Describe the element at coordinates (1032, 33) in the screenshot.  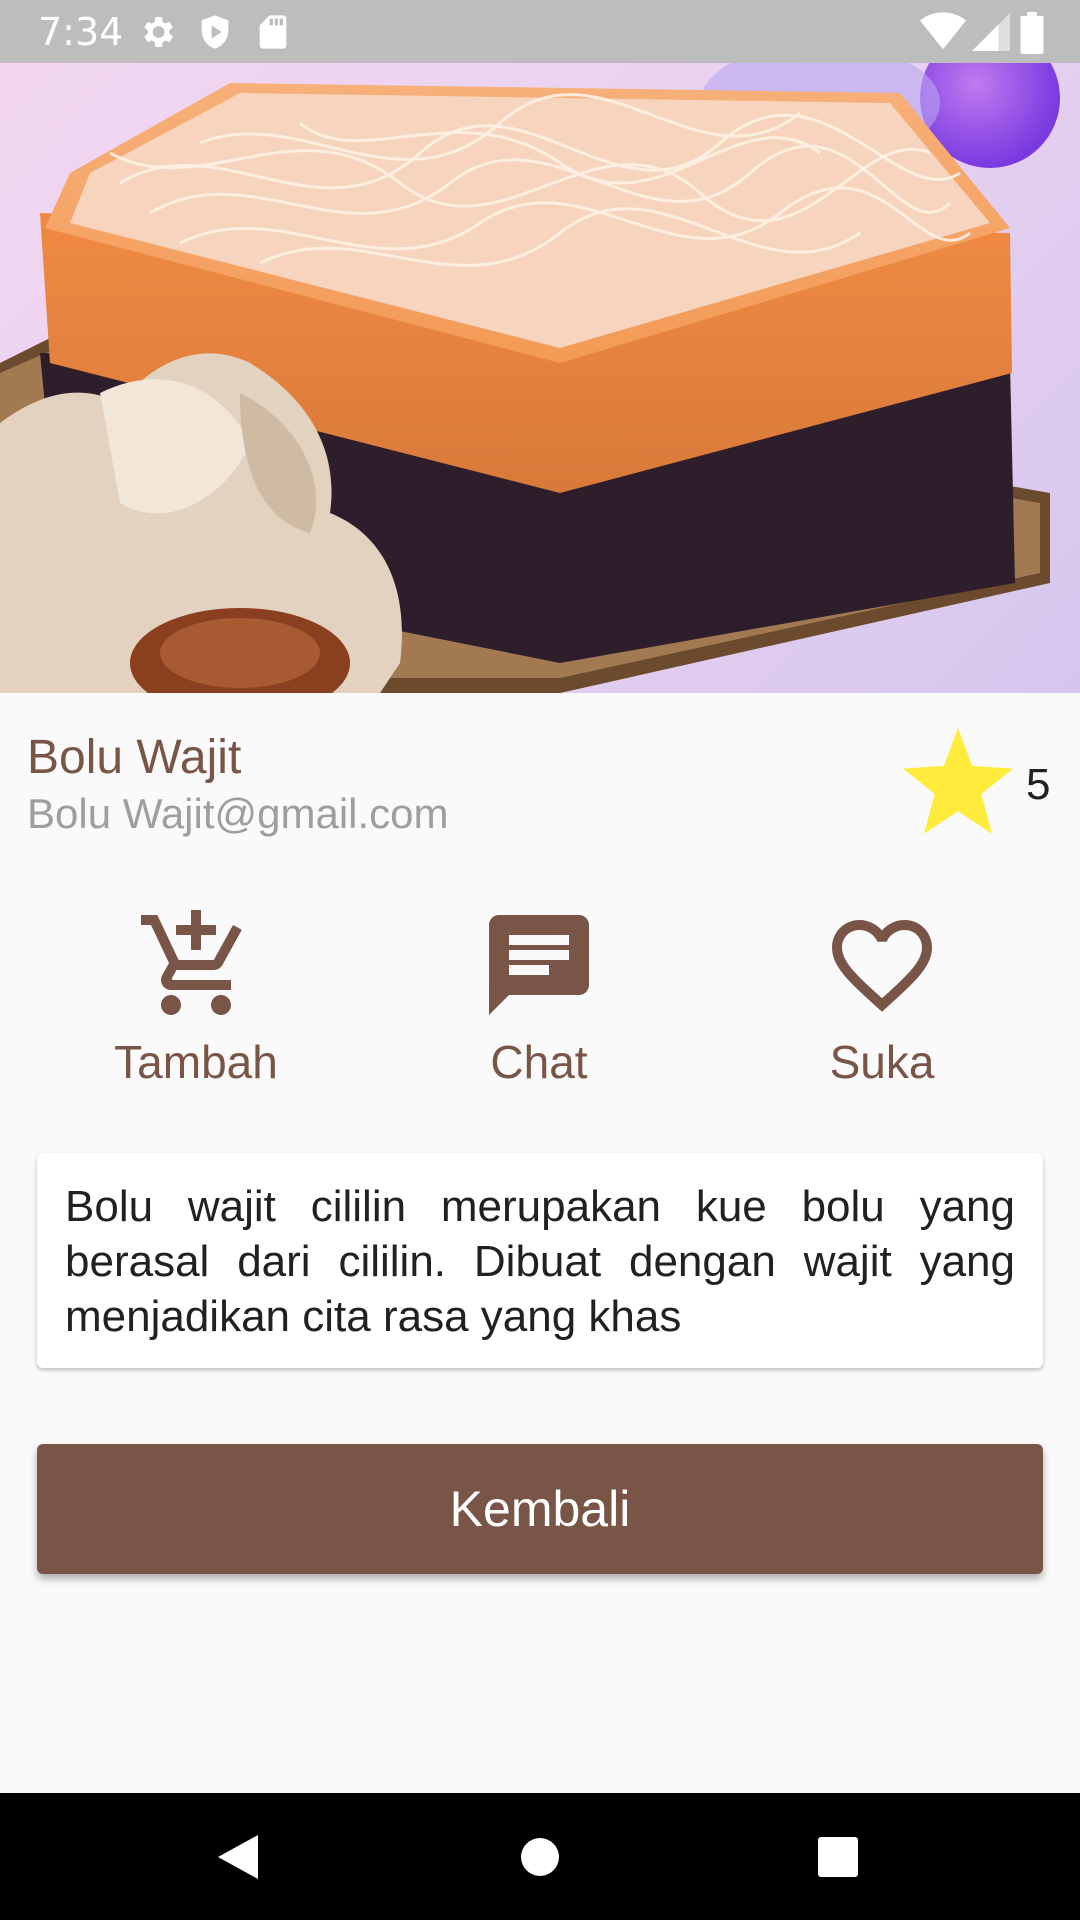
I see `battery-icon` at that location.